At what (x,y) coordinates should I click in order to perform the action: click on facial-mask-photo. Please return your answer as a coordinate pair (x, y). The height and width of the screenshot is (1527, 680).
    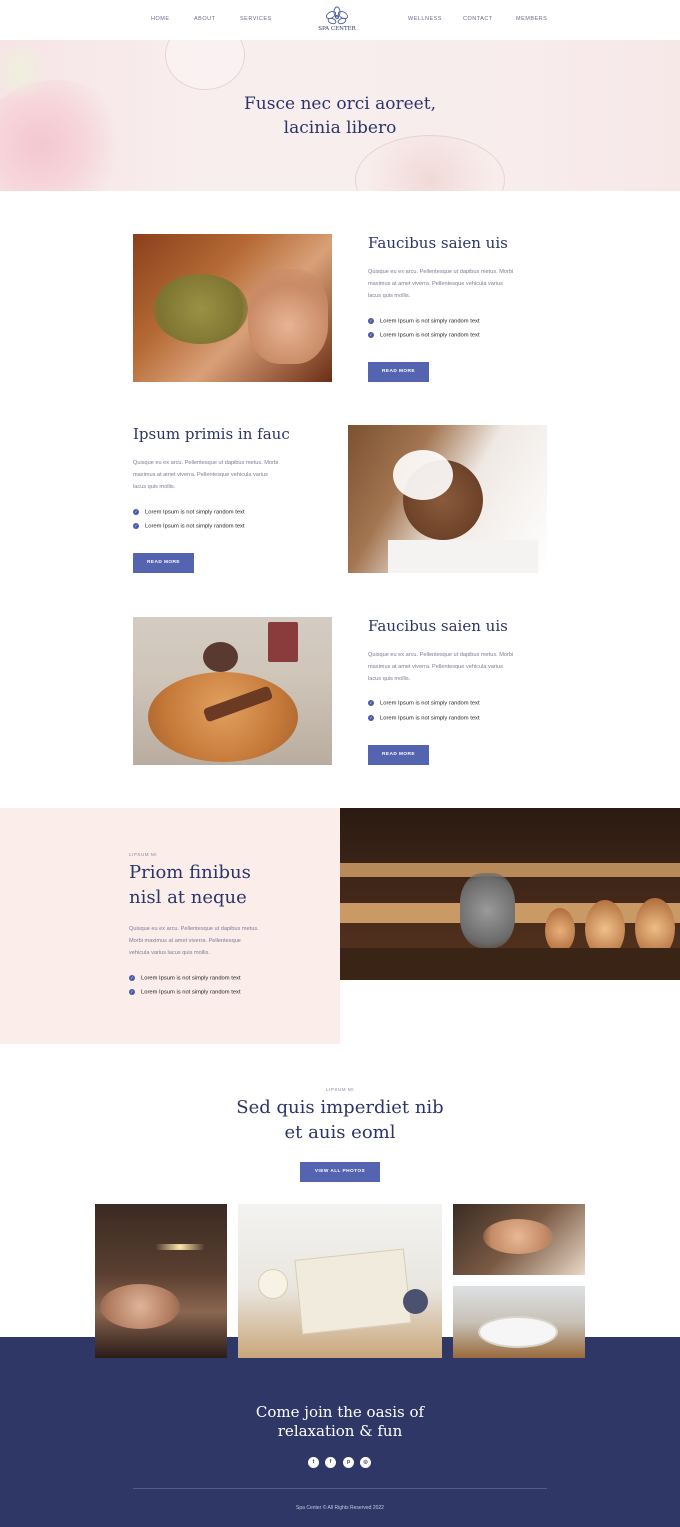
    Looking at the image, I should click on (447, 499).